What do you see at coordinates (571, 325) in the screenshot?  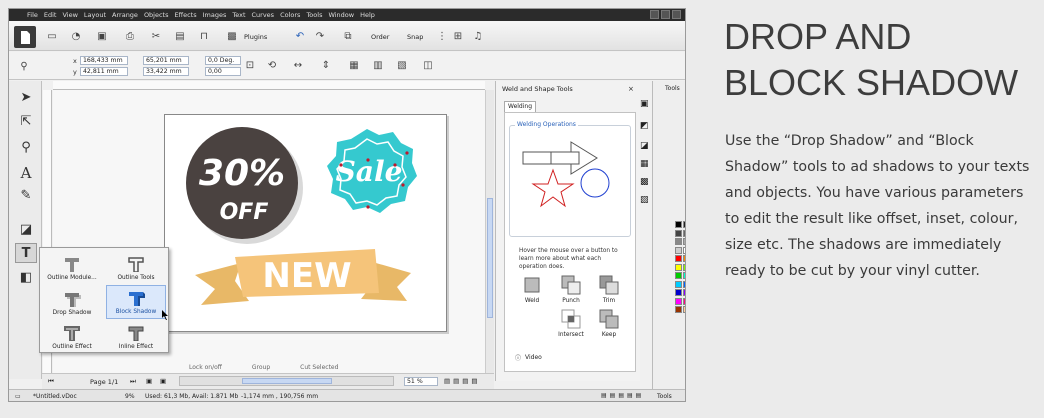 I see `intersect-button: Intersect` at bounding box center [571, 325].